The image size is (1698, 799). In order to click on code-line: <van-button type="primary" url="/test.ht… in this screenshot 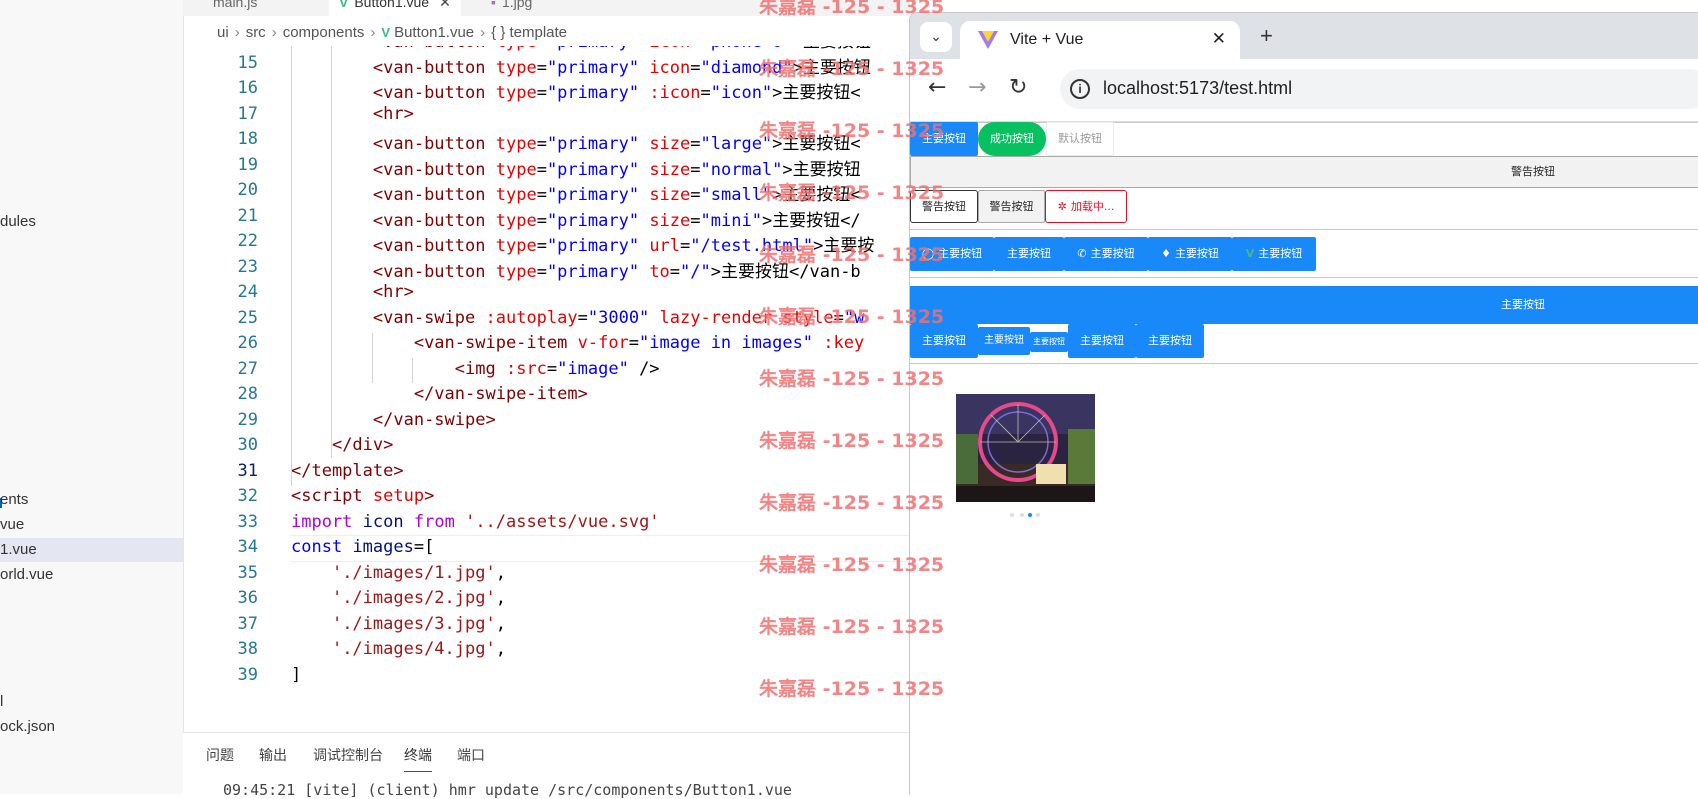, I will do `click(582, 243)`.